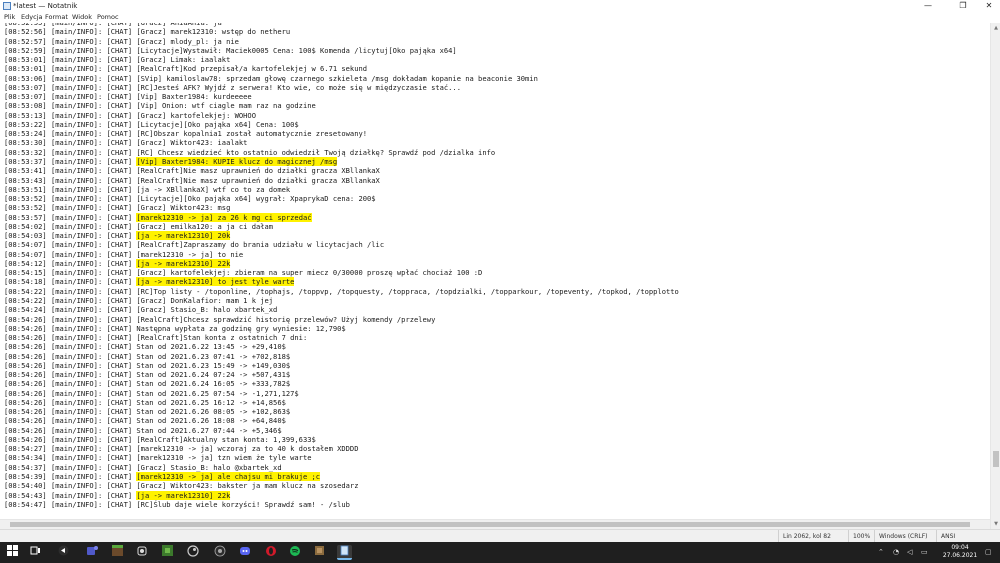 This screenshot has width=1000, height=563. Describe the element at coordinates (108, 17) in the screenshot. I see `menu-help: Pomoc` at that location.